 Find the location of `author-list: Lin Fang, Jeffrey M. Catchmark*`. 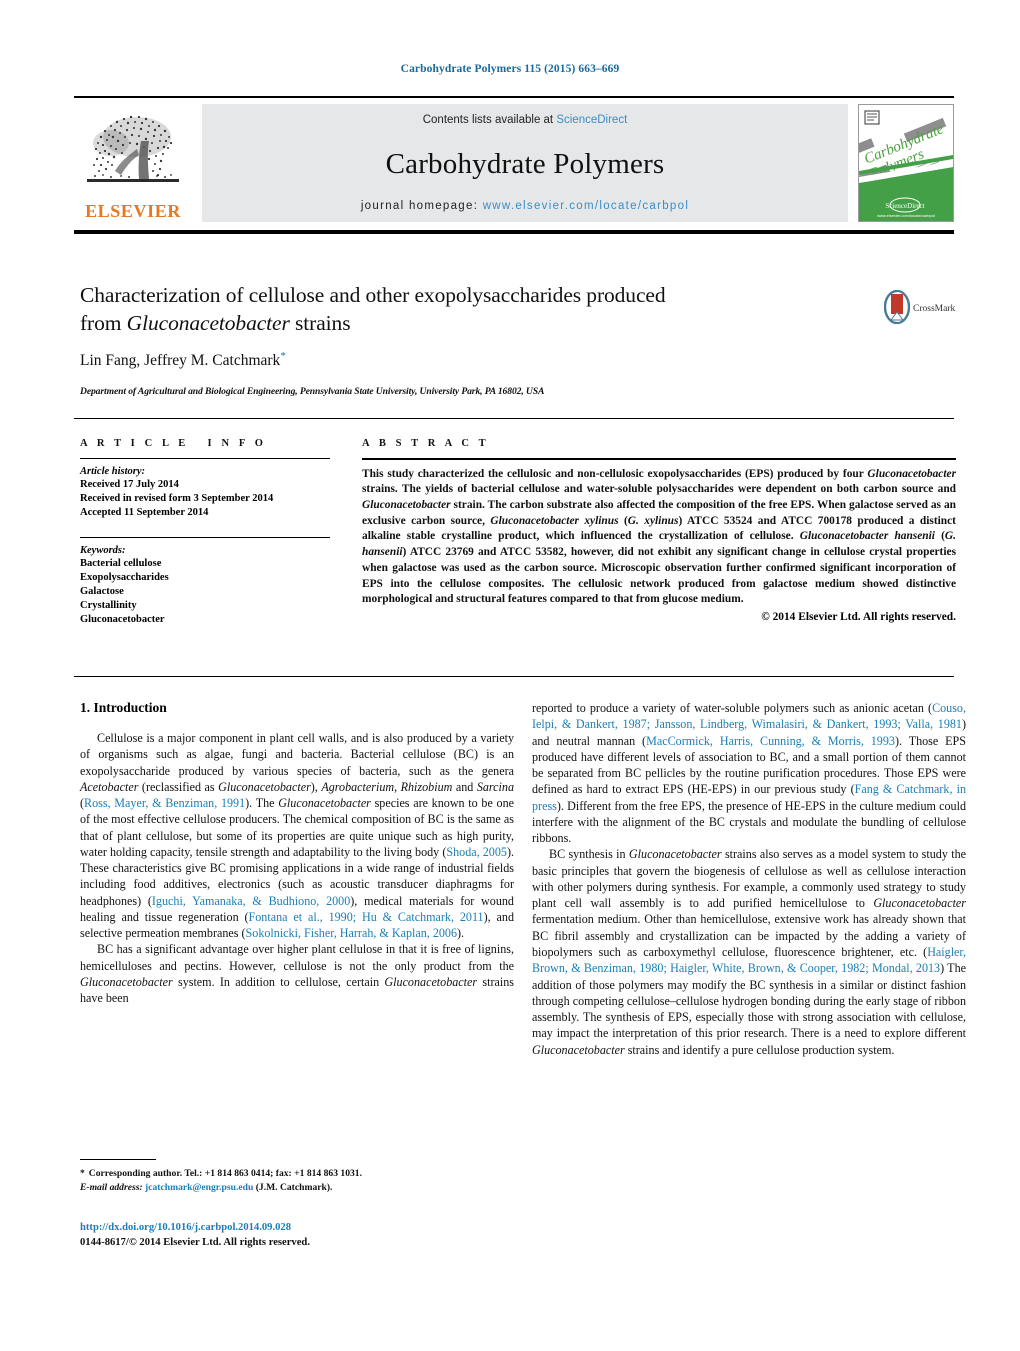

author-list: Lin Fang, Jeffrey M. Catchmark* is located at coordinates (183, 360).